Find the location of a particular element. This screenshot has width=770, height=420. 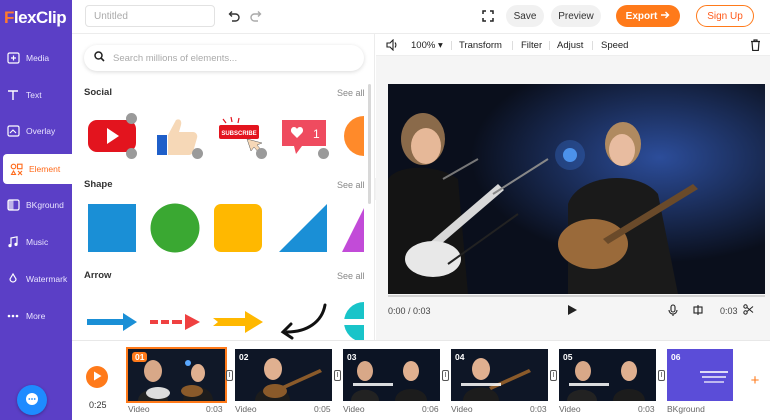

timeline-clip-06: 06 is located at coordinates (700, 375).